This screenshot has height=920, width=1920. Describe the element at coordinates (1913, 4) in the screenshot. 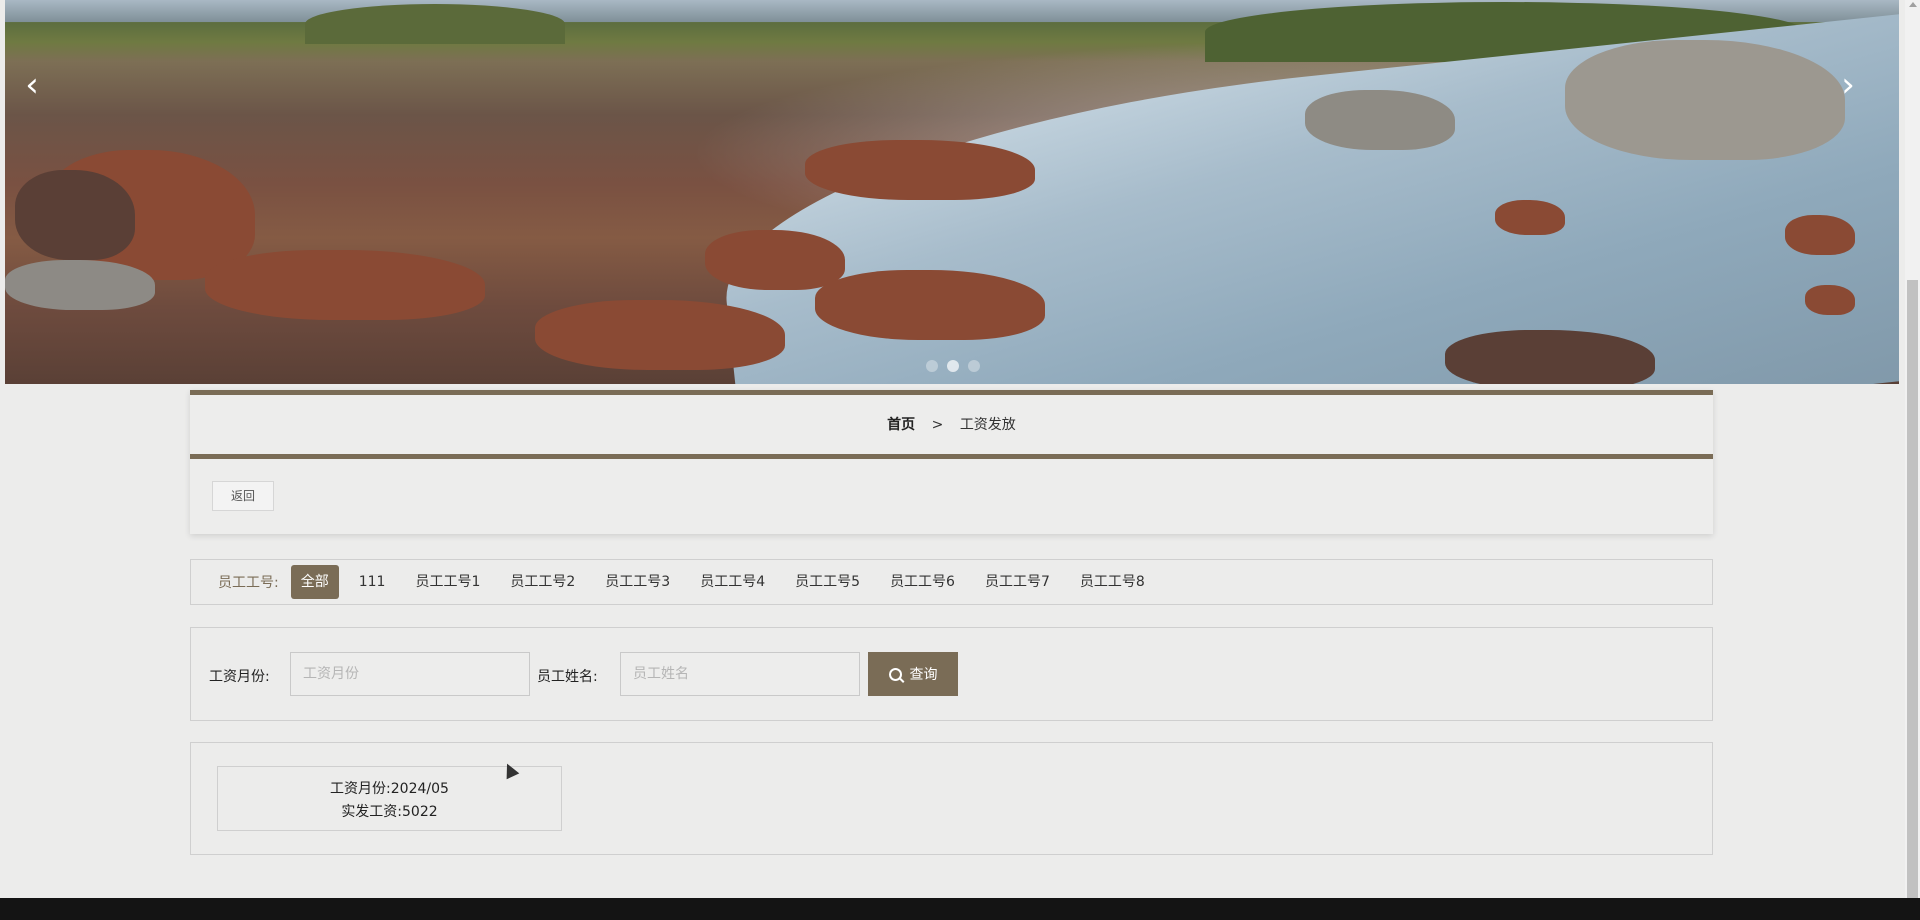

I see `scroll-up-icon` at that location.